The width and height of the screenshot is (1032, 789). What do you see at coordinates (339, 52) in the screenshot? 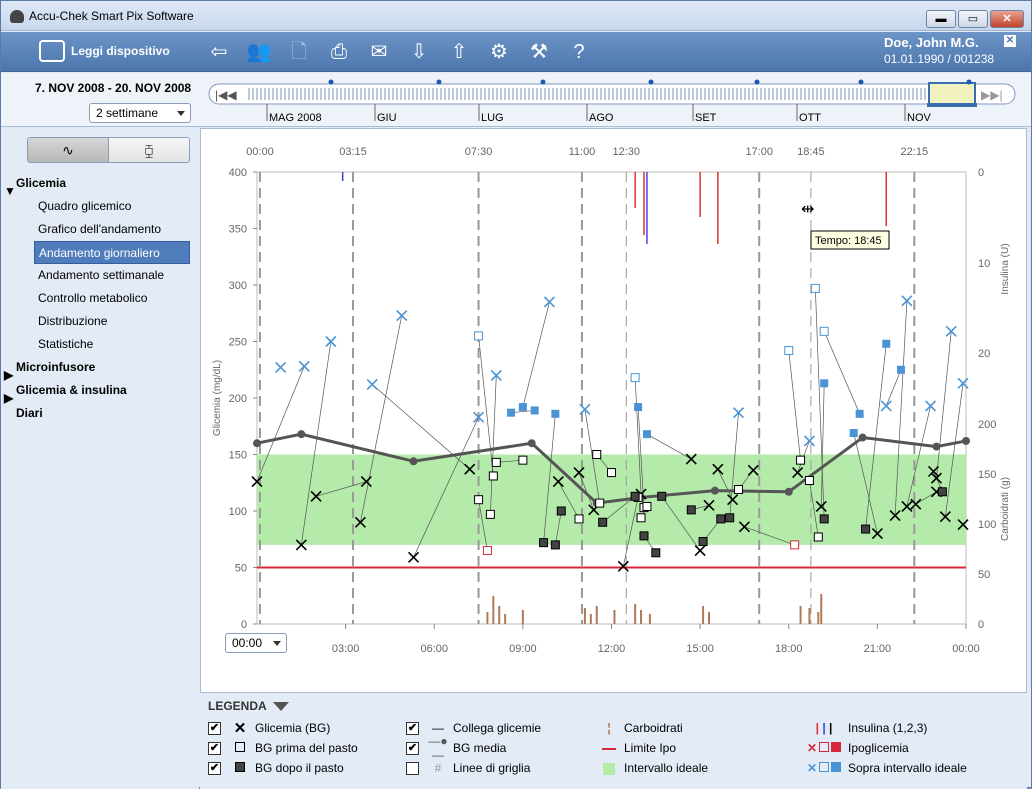
I see `print-icon: ⎙` at bounding box center [339, 52].